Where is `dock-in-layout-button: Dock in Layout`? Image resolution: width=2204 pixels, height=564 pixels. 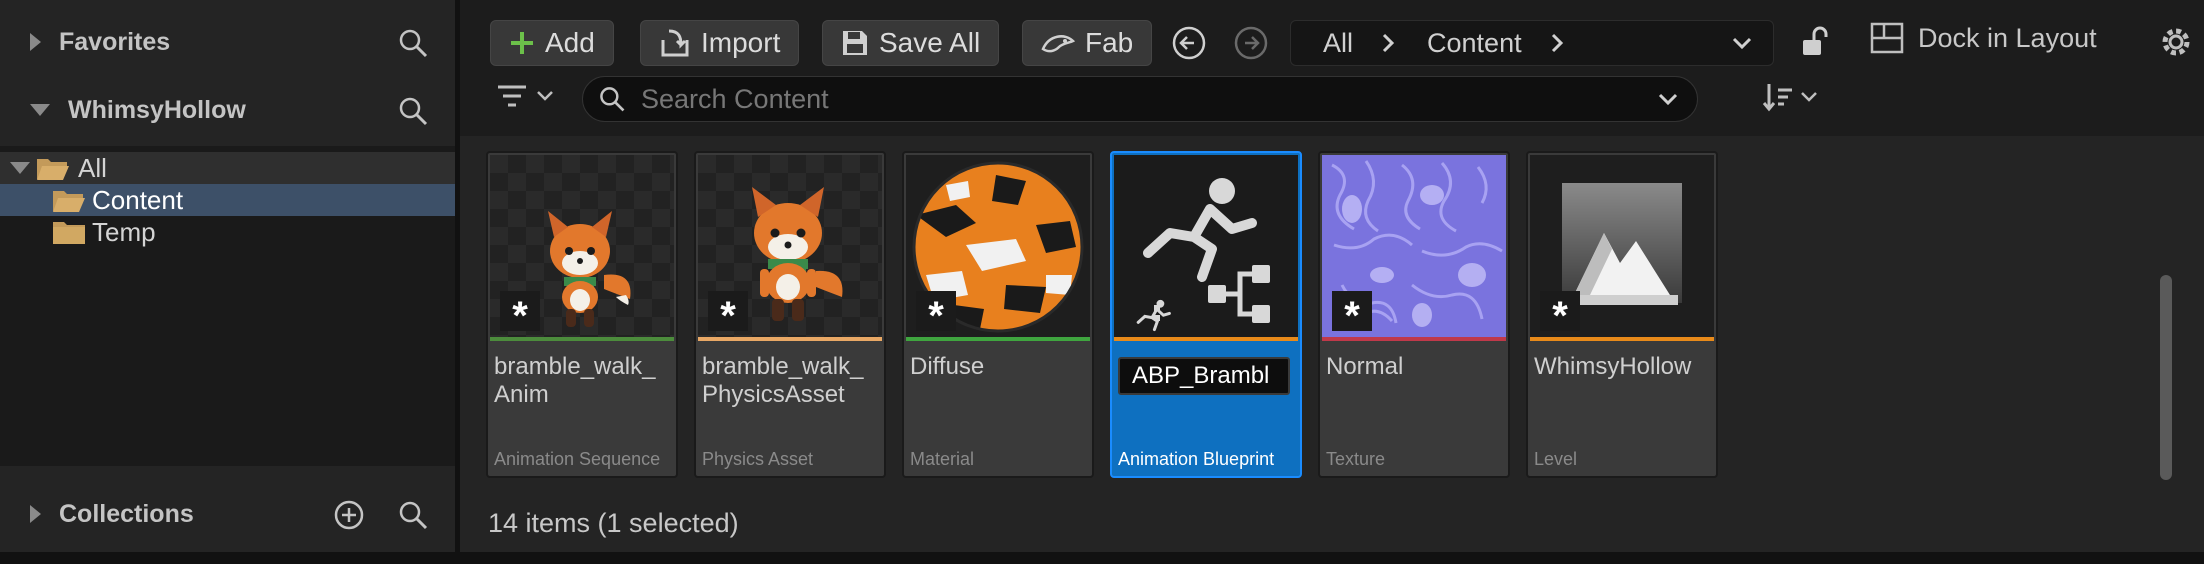 dock-in-layout-button: Dock in Layout is located at coordinates (1983, 38).